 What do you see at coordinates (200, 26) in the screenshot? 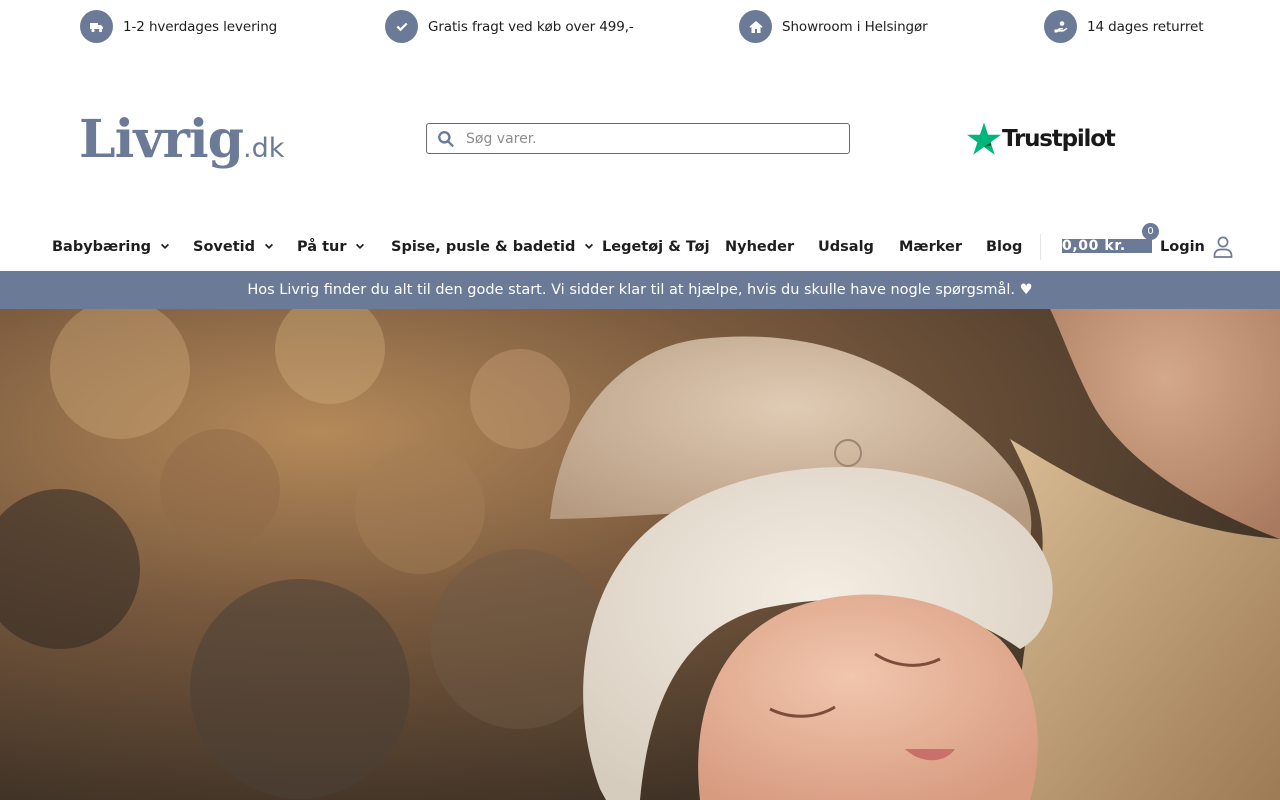
I see `usp-delivery-text: 1-2 hverdages levering` at bounding box center [200, 26].